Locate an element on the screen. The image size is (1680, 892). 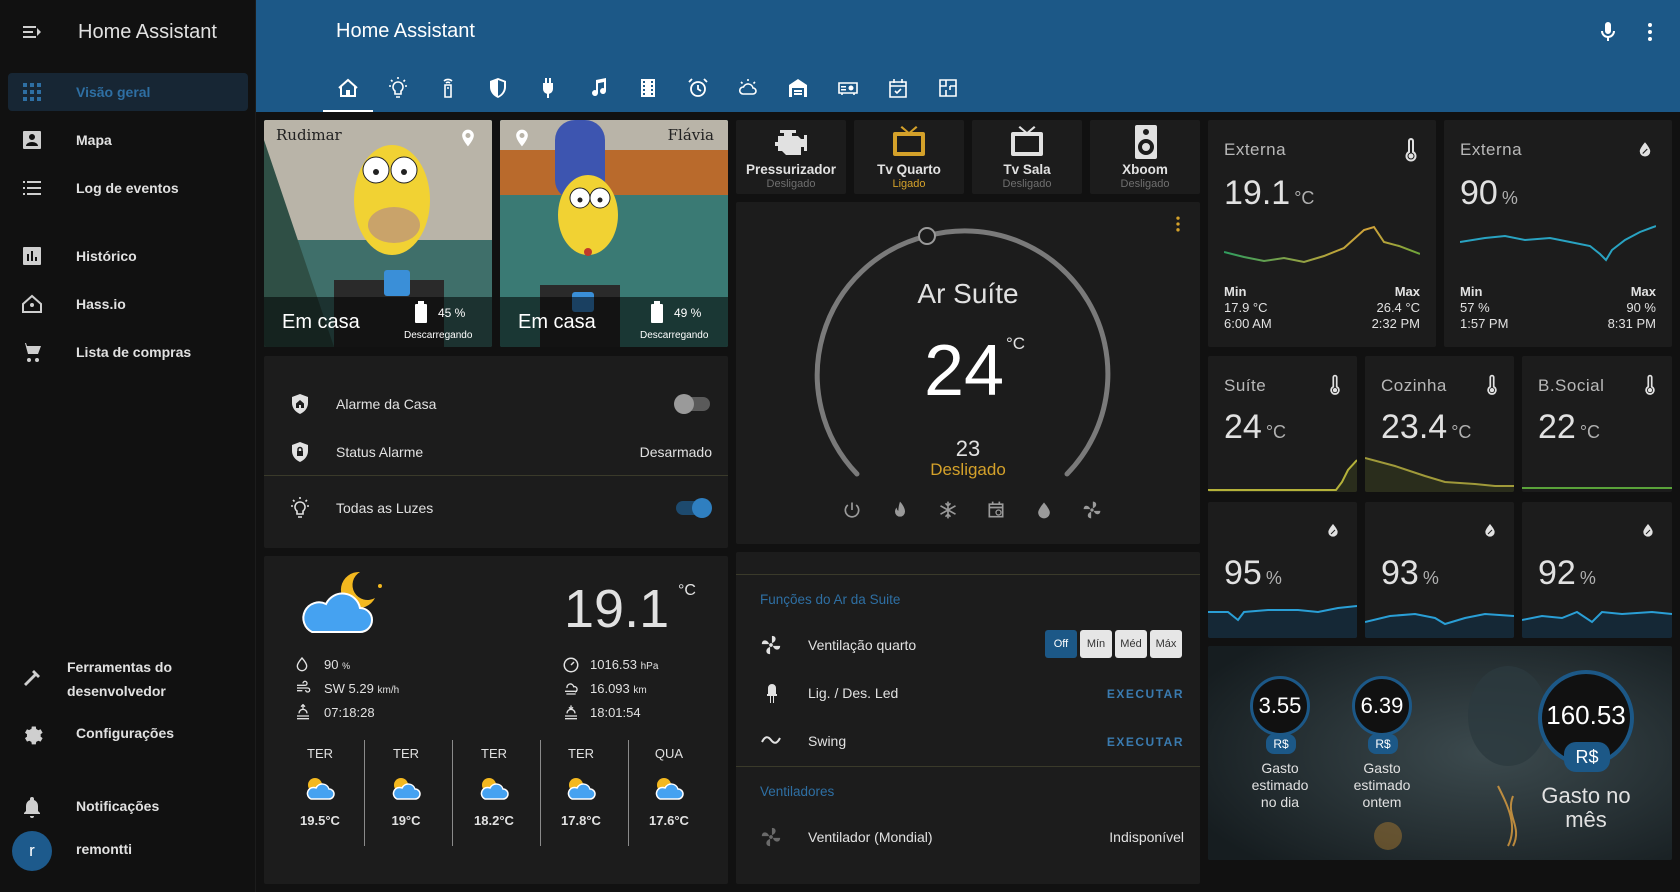
view-dashboard-icon is located at coordinates (32, 92).